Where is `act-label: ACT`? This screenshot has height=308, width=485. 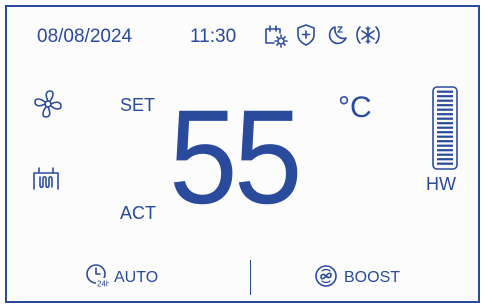
act-label: ACT is located at coordinates (138, 213).